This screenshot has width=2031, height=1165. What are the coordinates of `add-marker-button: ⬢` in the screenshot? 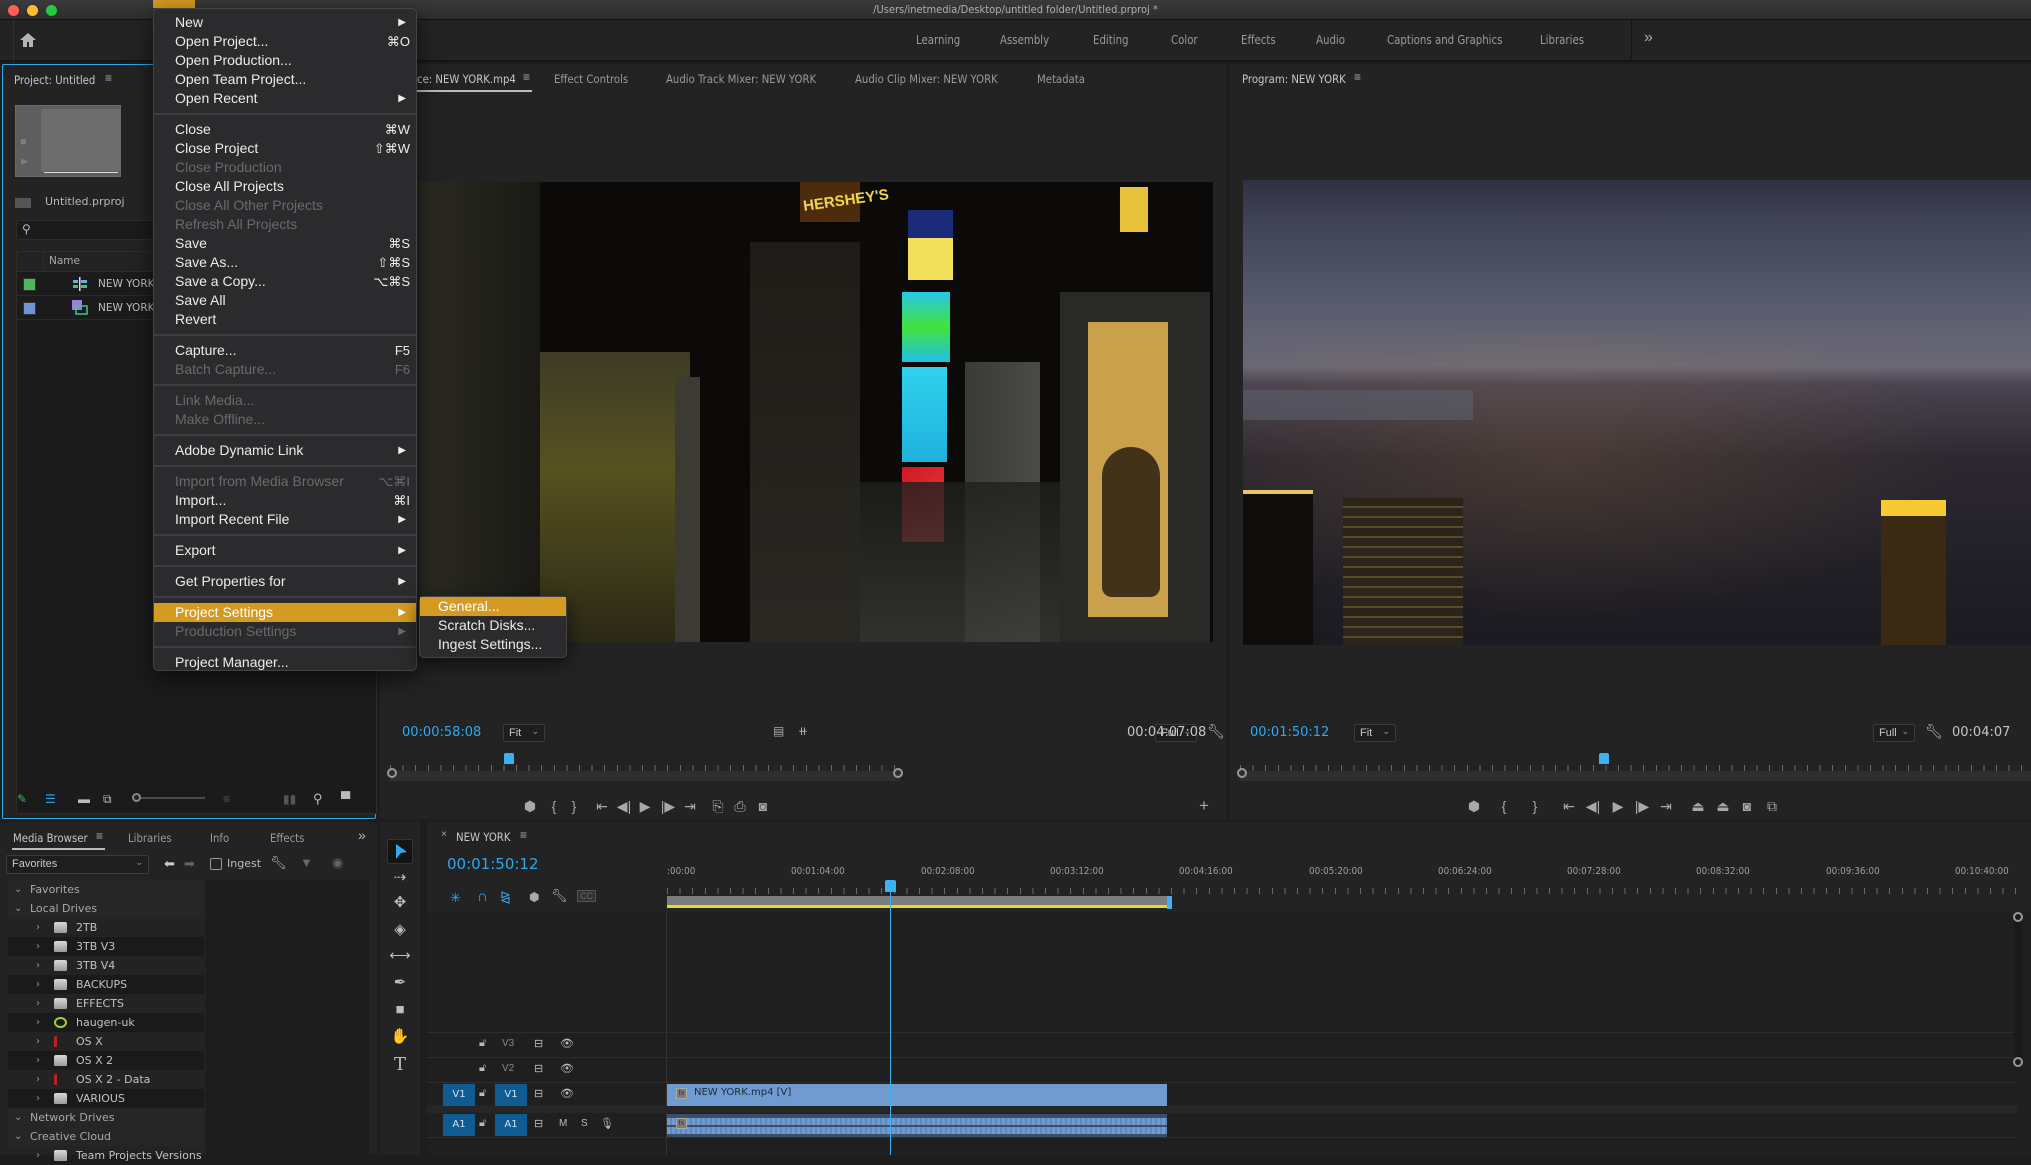 It's located at (530, 806).